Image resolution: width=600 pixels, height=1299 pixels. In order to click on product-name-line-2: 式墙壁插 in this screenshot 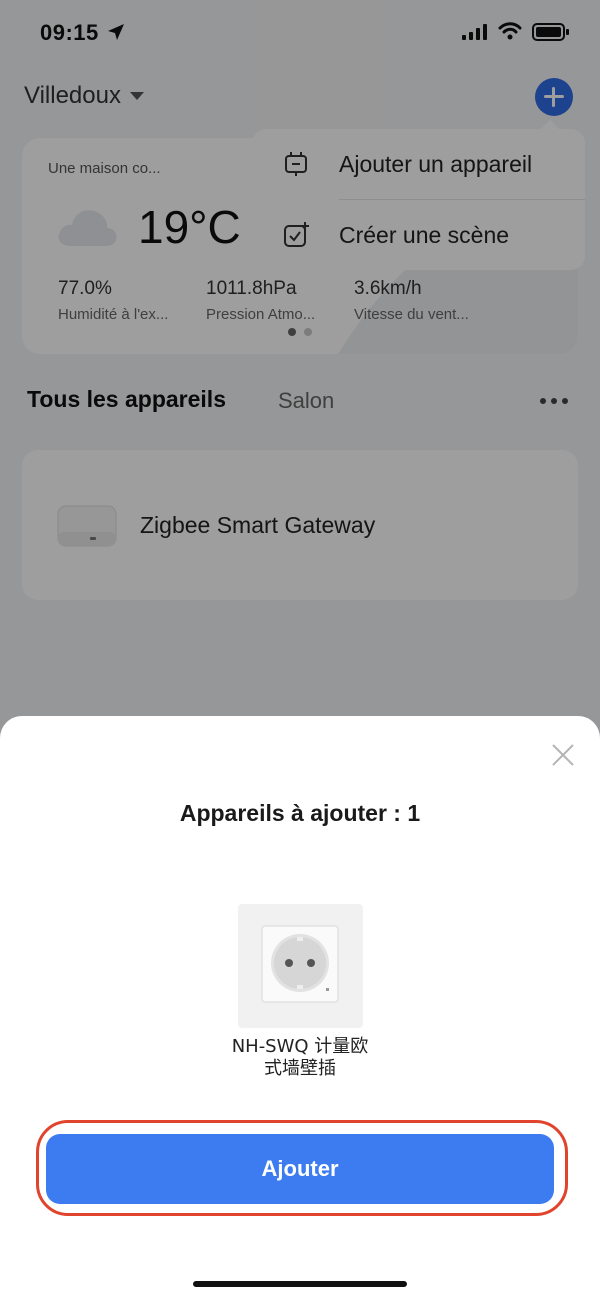, I will do `click(300, 1068)`.